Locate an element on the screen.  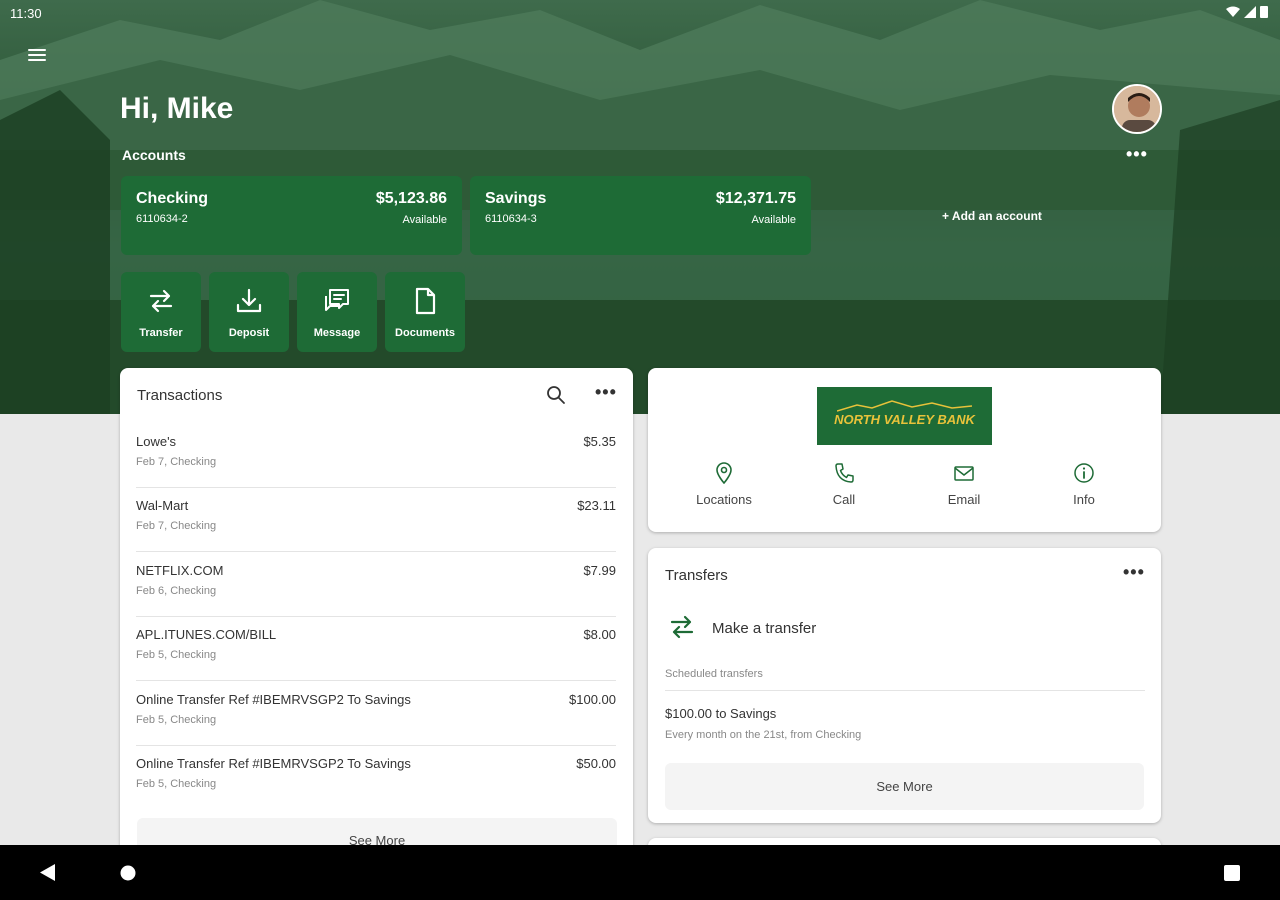
document-icon is located at coordinates (425, 301).